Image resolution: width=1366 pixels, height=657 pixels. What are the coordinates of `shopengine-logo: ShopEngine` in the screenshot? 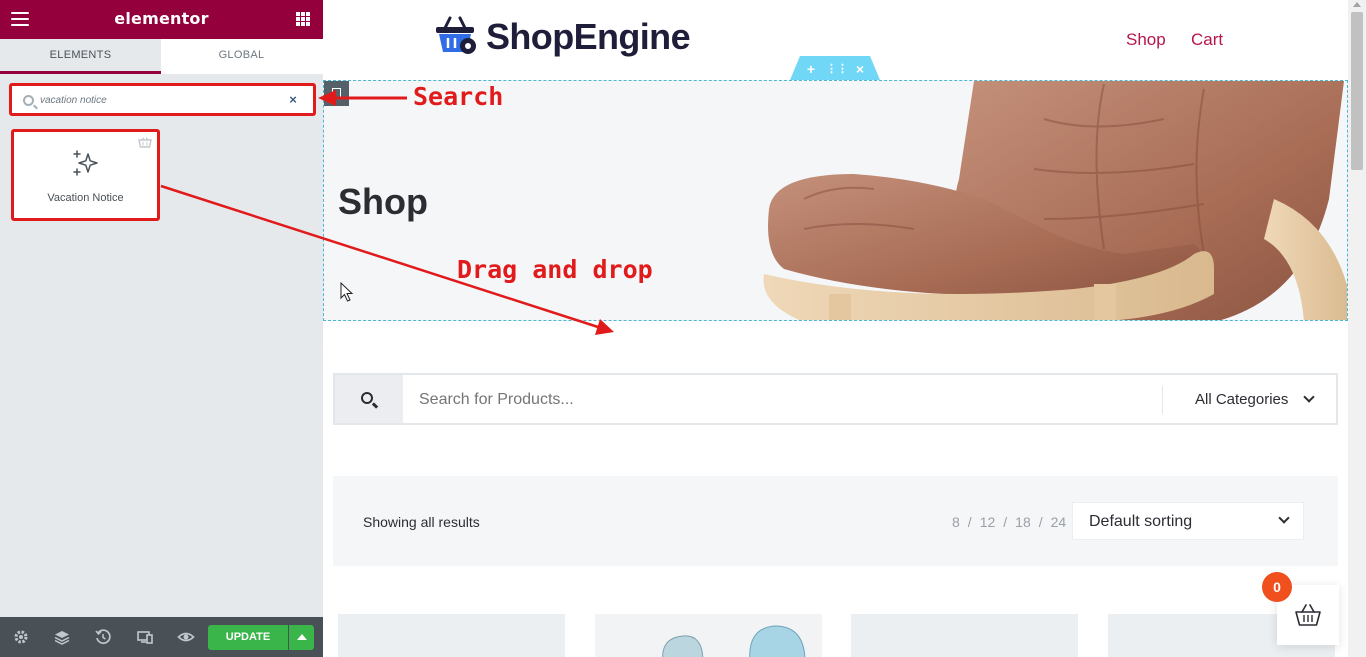 It's located at (562, 37).